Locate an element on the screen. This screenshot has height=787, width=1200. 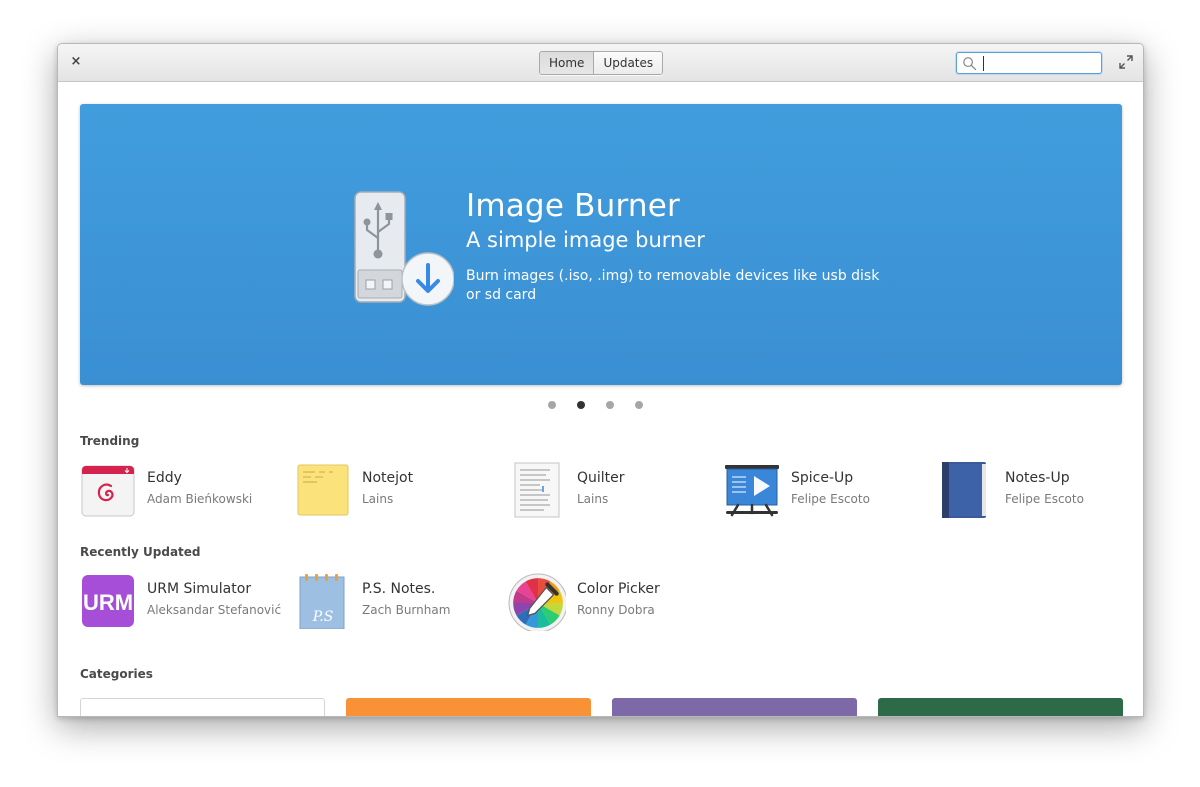
app-name: Color Picker is located at coordinates (618, 589).